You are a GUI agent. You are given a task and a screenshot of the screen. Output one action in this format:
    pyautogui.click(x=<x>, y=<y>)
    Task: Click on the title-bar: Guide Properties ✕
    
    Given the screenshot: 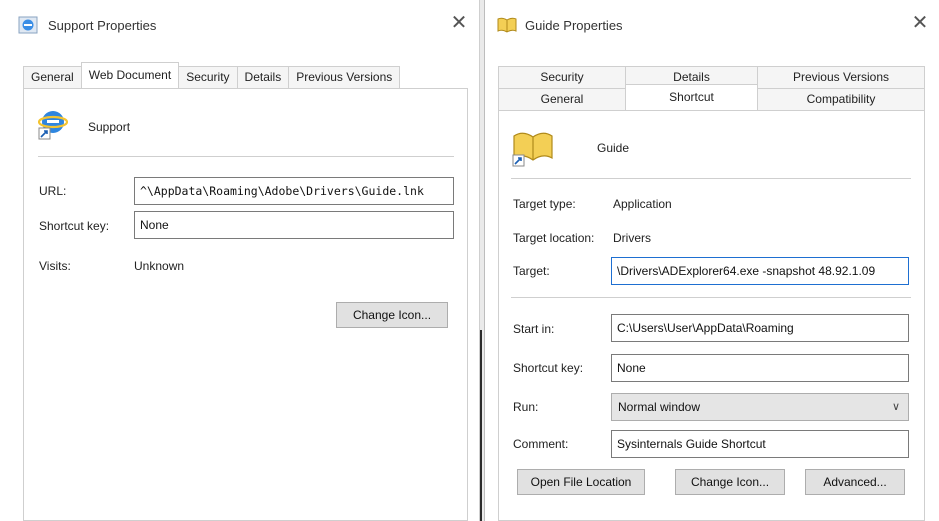 What is the action you would take?
    pyautogui.click(x=712, y=24)
    